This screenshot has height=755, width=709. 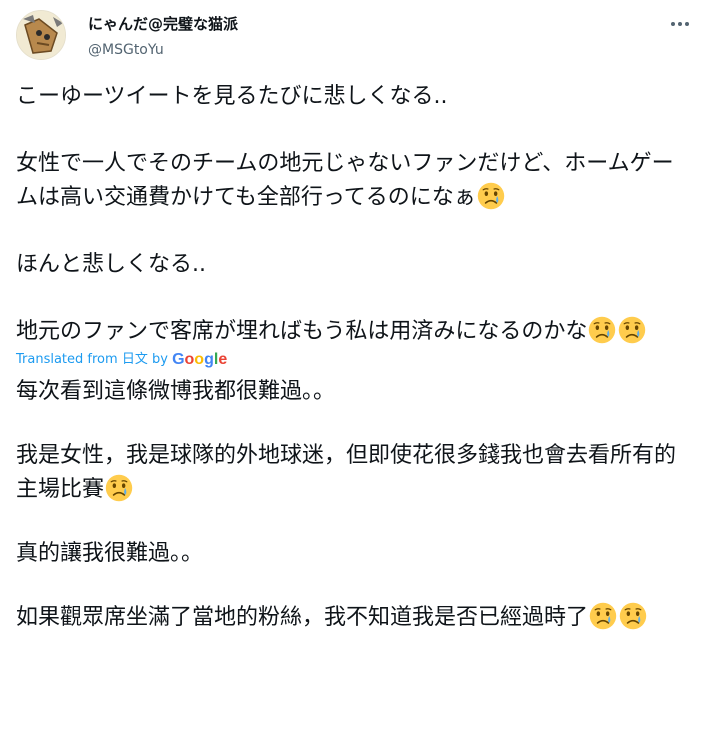 What do you see at coordinates (354, 38) in the screenshot?
I see `tweet-header: にゃんだ@完璧な猫派 @MSGtoYu` at bounding box center [354, 38].